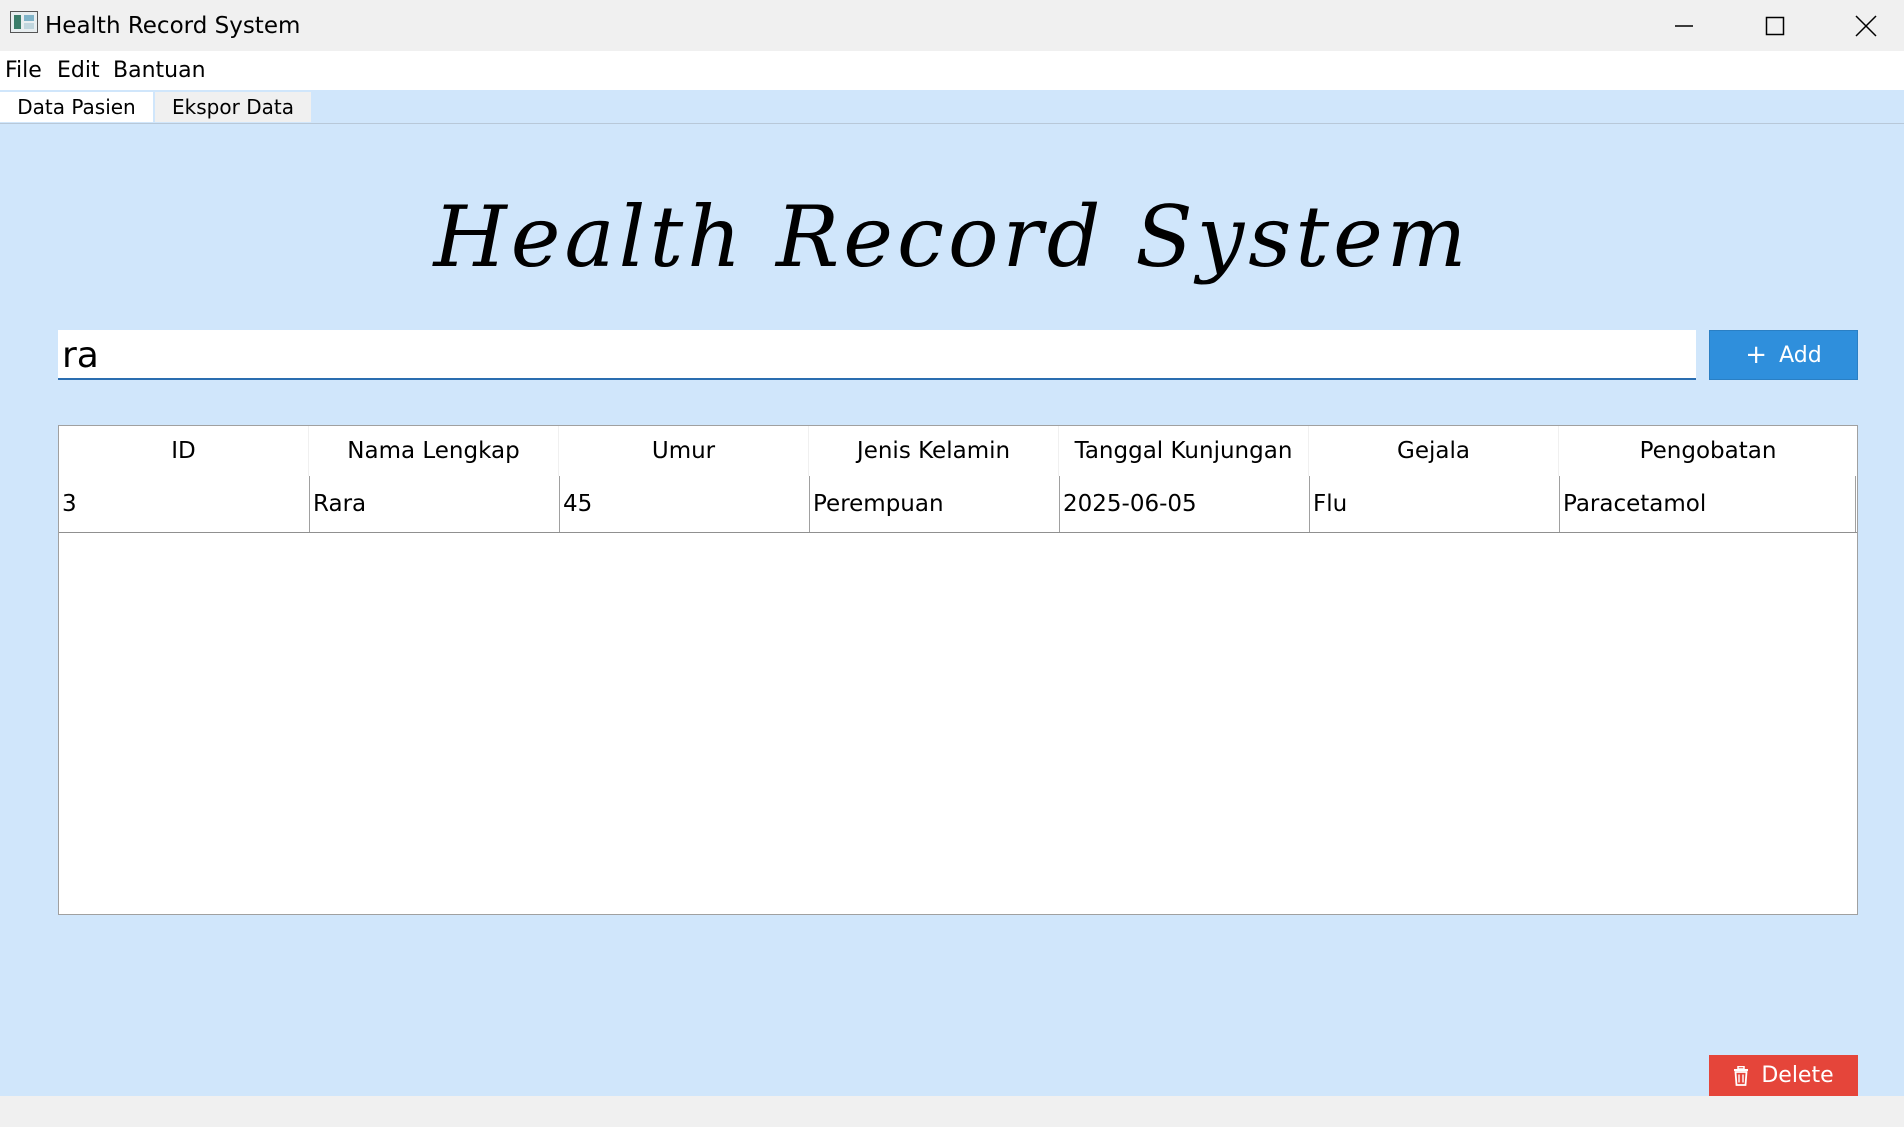  I want to click on trash-icon, so click(1741, 1075).